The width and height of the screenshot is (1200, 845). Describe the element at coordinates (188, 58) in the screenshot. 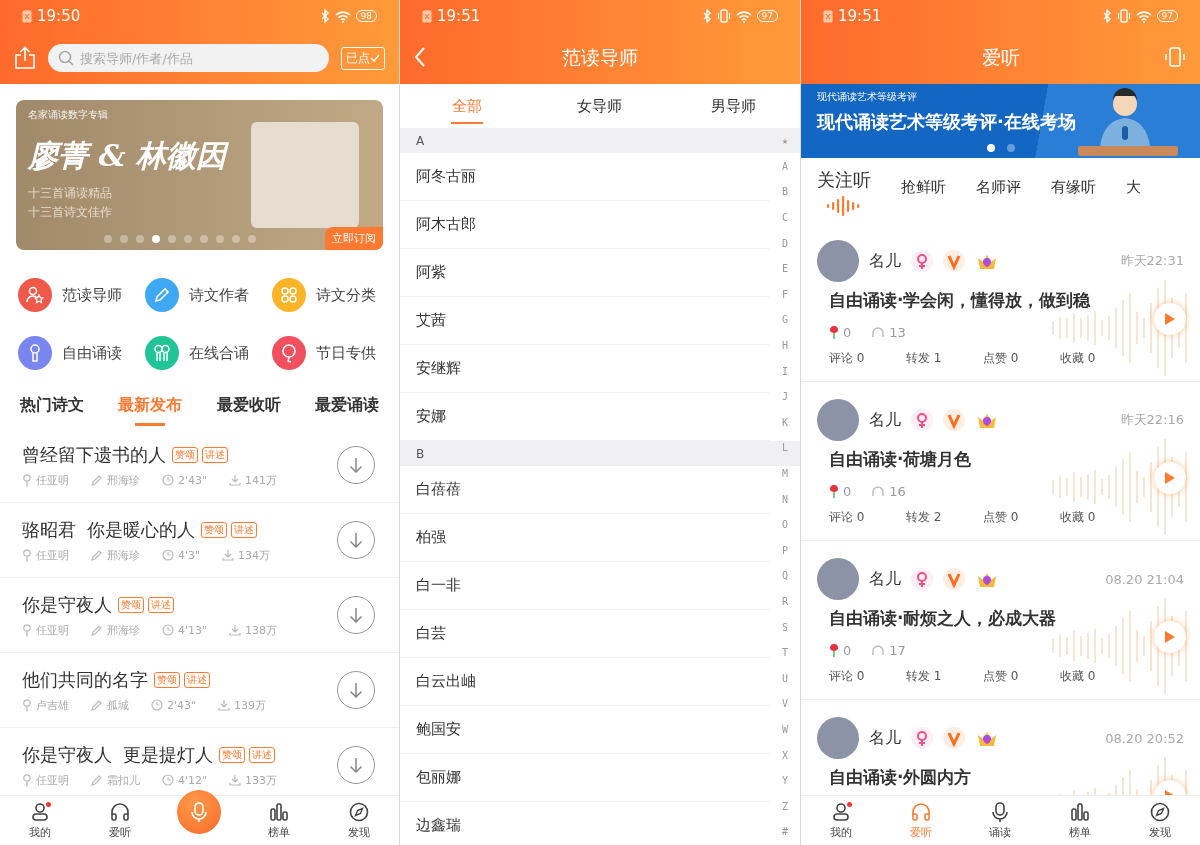

I see `search-field: 搜索导师/作者/作品` at that location.